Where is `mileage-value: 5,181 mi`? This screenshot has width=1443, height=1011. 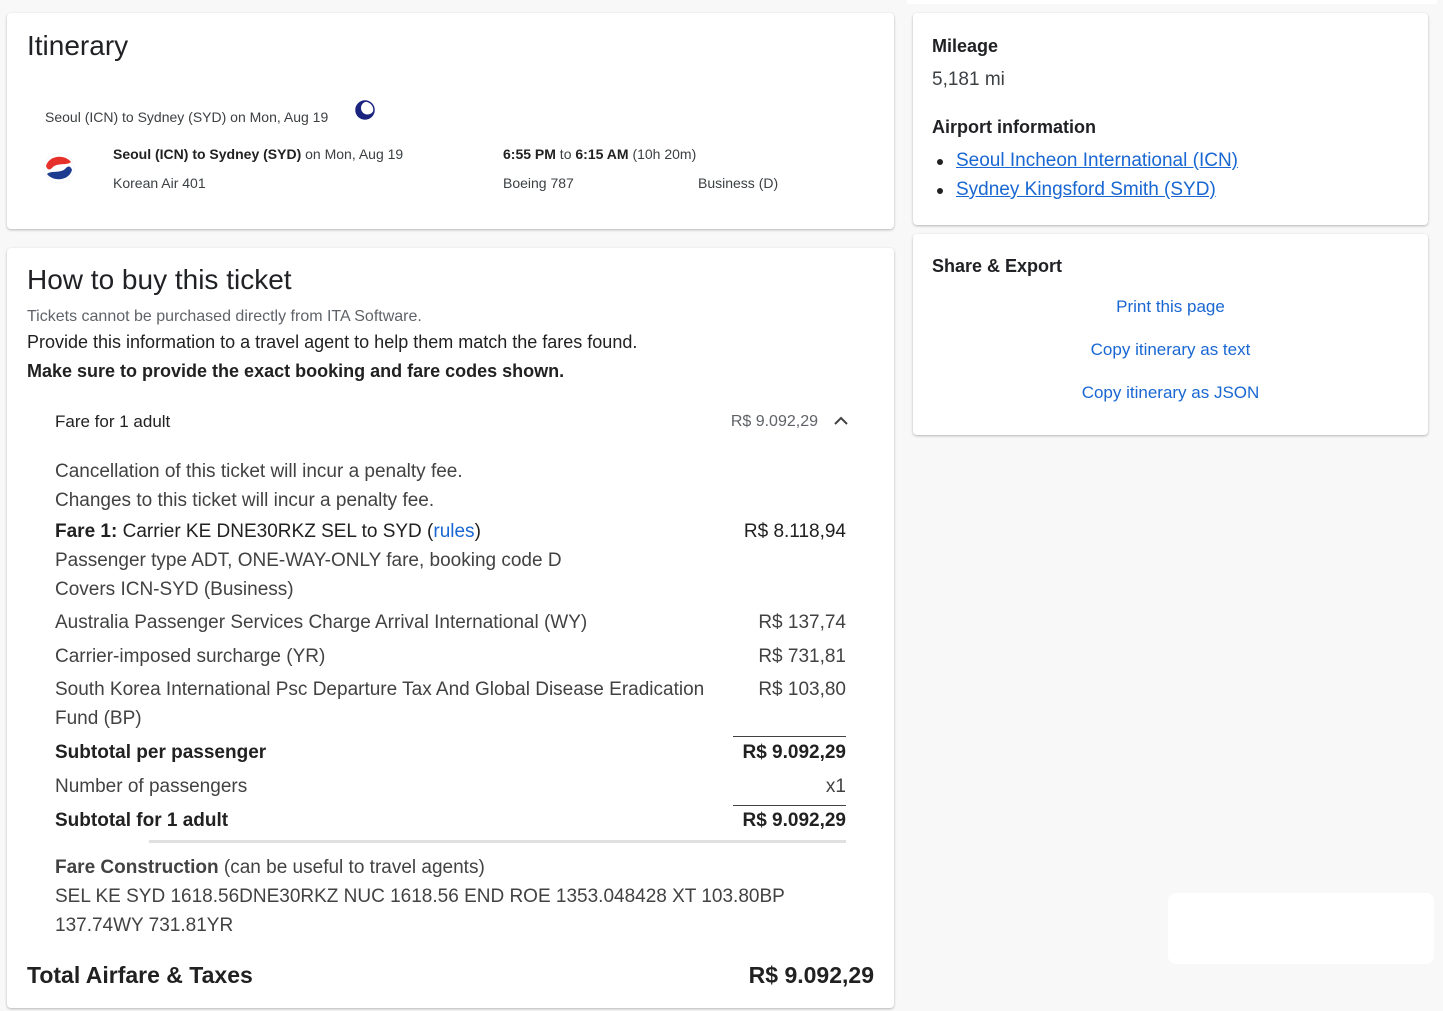
mileage-value: 5,181 mi is located at coordinates (968, 79).